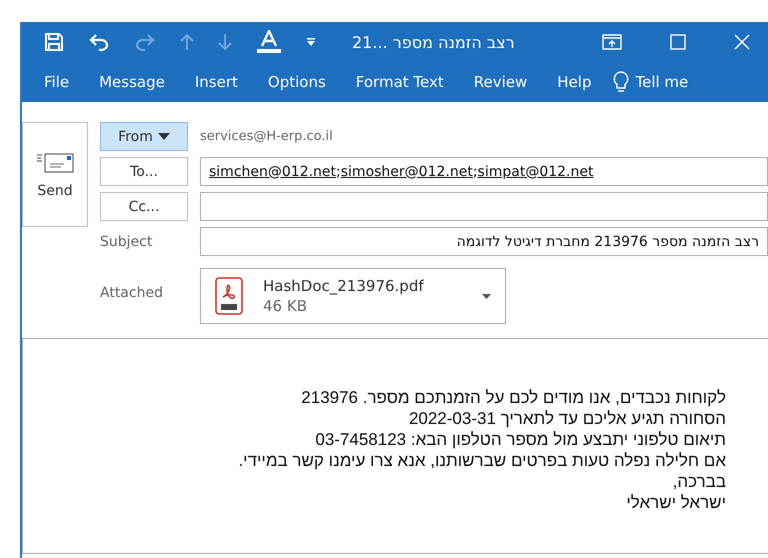  Describe the element at coordinates (229, 296) in the screenshot. I see `pdf-file-icon` at that location.